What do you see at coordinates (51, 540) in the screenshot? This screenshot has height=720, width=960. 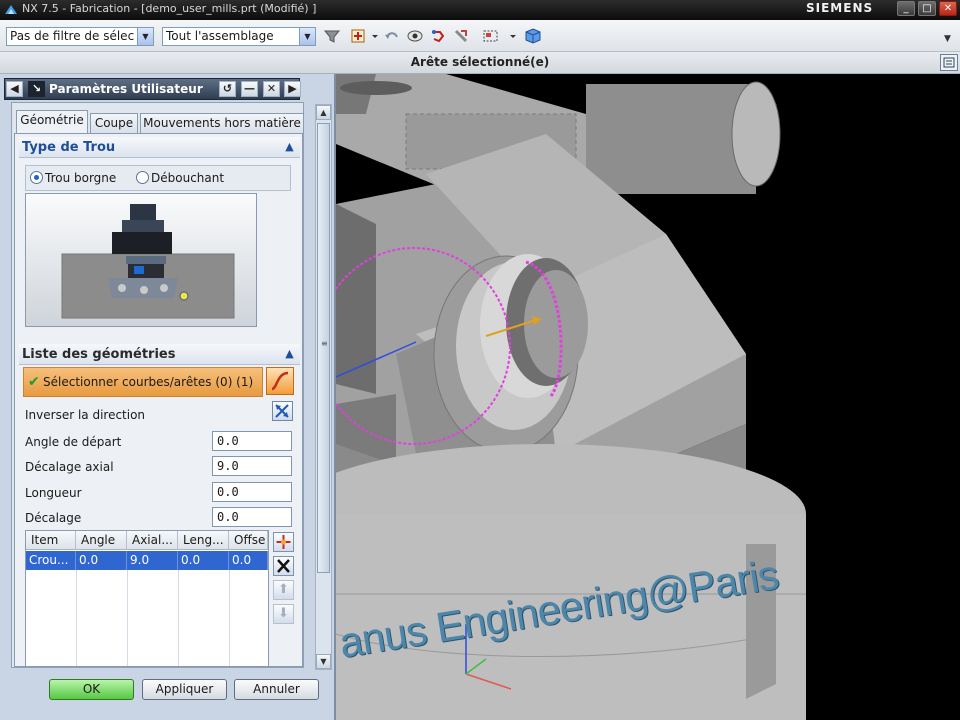 I see `column-header-item: Item` at bounding box center [51, 540].